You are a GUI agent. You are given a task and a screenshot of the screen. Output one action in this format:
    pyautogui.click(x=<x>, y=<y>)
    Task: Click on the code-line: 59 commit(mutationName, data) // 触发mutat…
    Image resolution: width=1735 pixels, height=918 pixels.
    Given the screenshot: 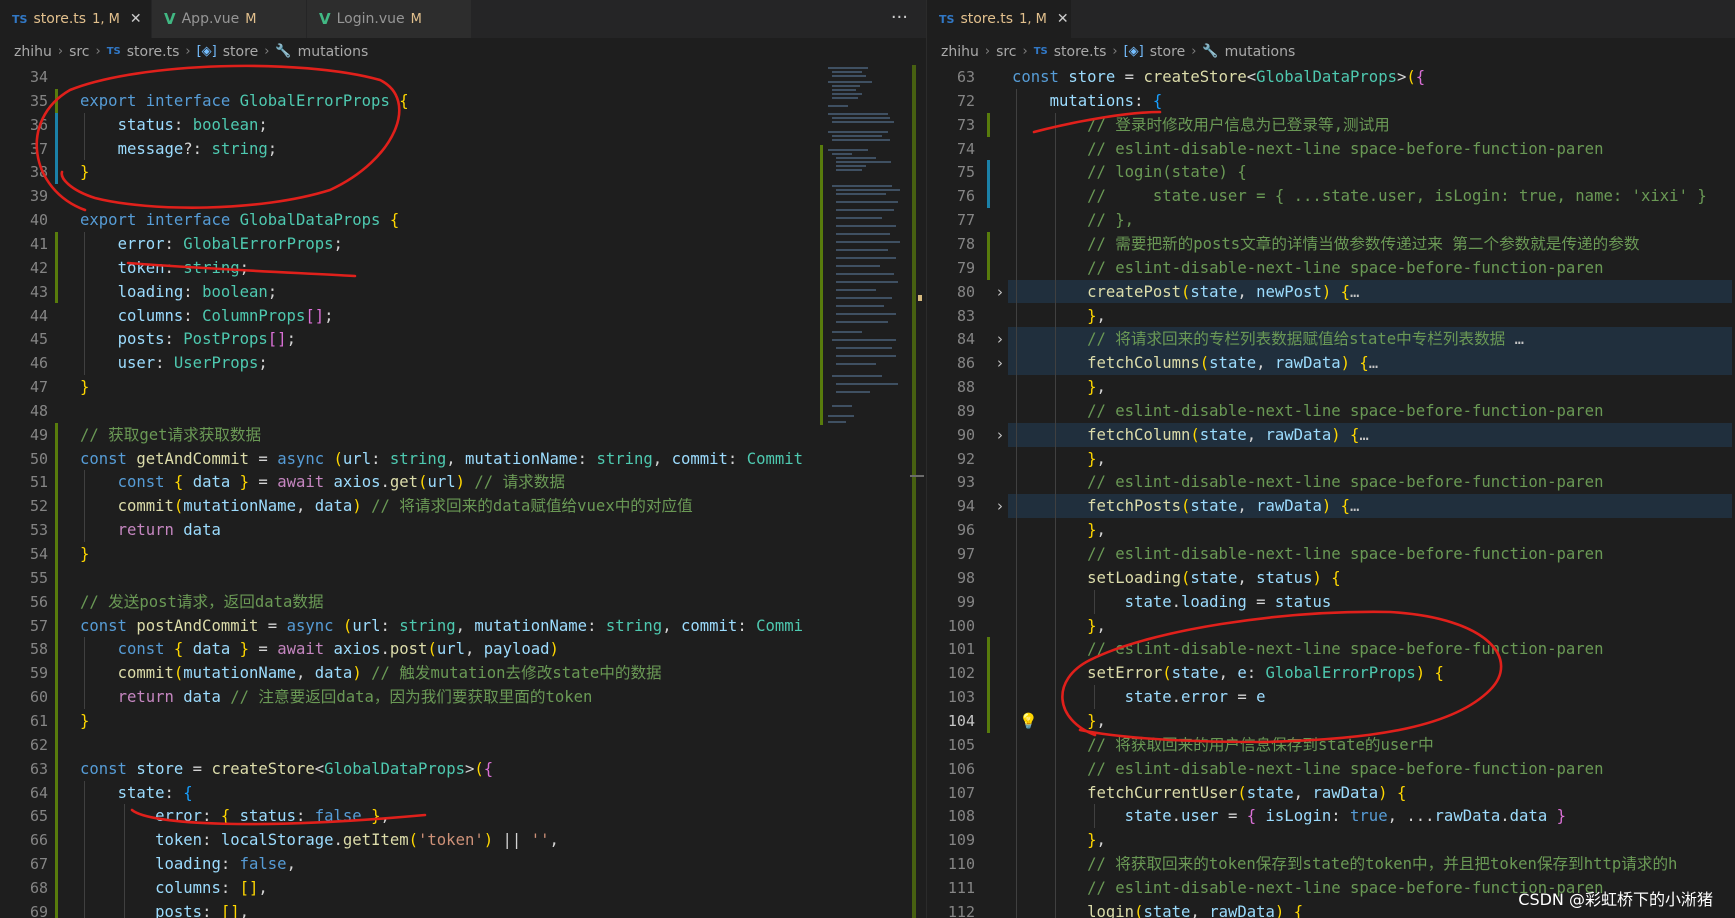 What is the action you would take?
    pyautogui.click(x=410, y=673)
    